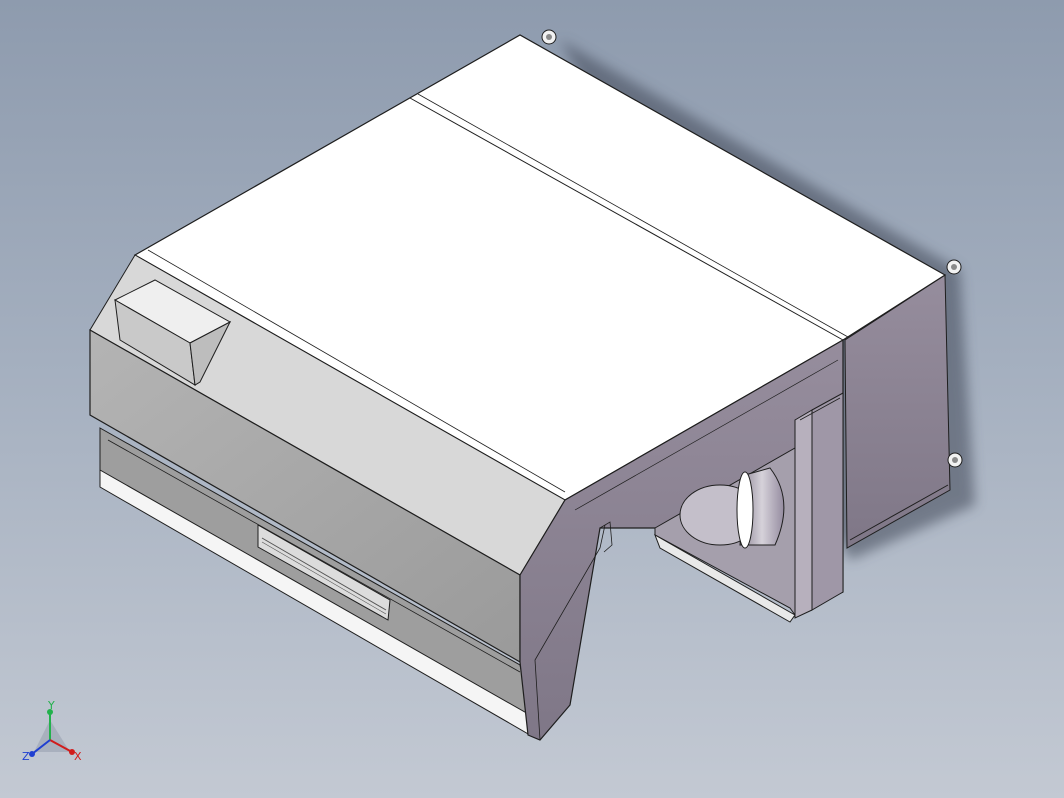 The width and height of the screenshot is (1064, 798). What do you see at coordinates (51, 706) in the screenshot?
I see `y-axis-label: Y` at bounding box center [51, 706].